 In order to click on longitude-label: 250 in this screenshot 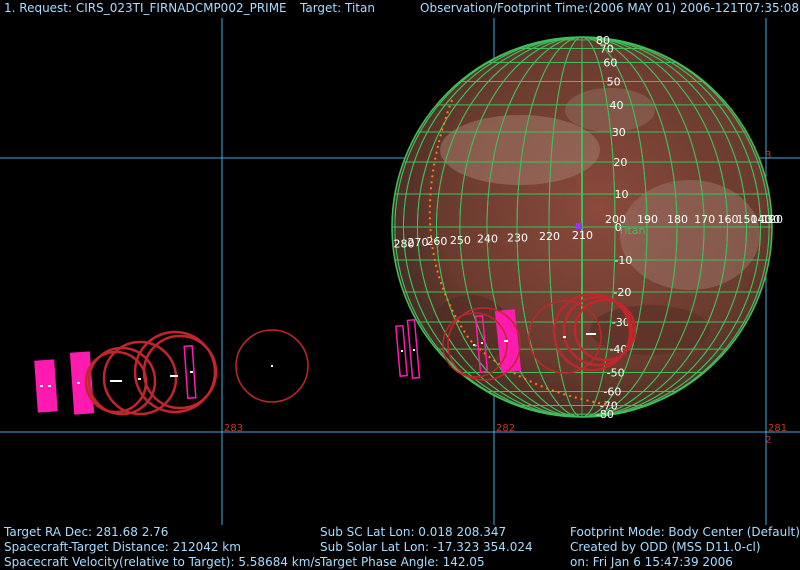, I will do `click(460, 240)`.